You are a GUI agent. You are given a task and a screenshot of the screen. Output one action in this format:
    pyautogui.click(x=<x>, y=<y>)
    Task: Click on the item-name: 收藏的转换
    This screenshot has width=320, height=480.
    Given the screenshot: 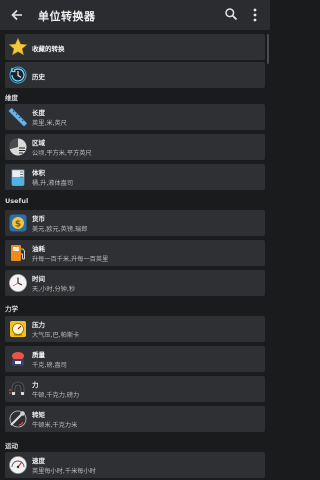 What is the action you would take?
    pyautogui.click(x=48, y=49)
    